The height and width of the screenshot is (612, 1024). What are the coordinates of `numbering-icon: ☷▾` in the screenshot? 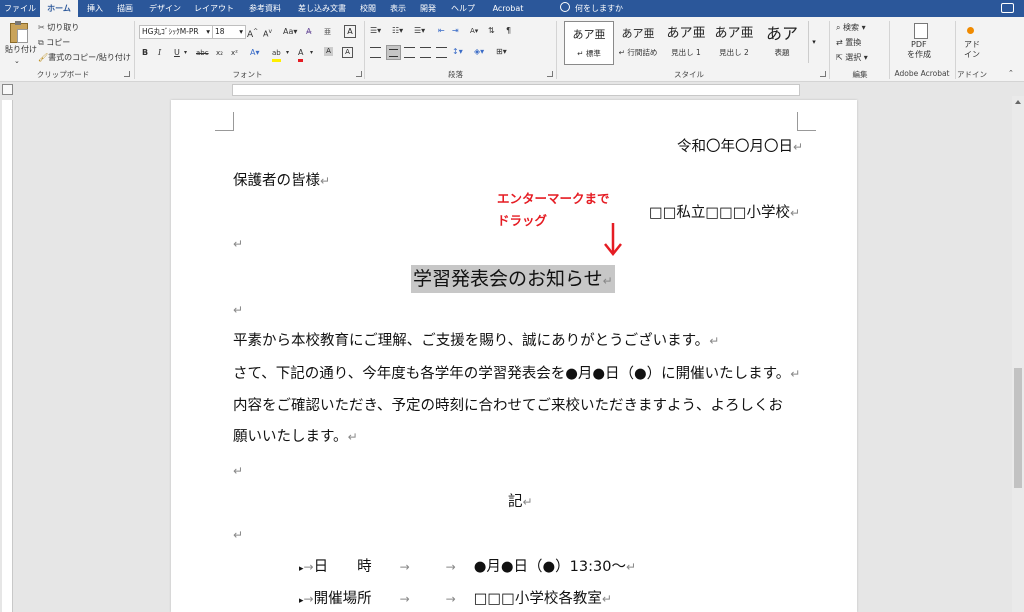 It's located at (397, 31).